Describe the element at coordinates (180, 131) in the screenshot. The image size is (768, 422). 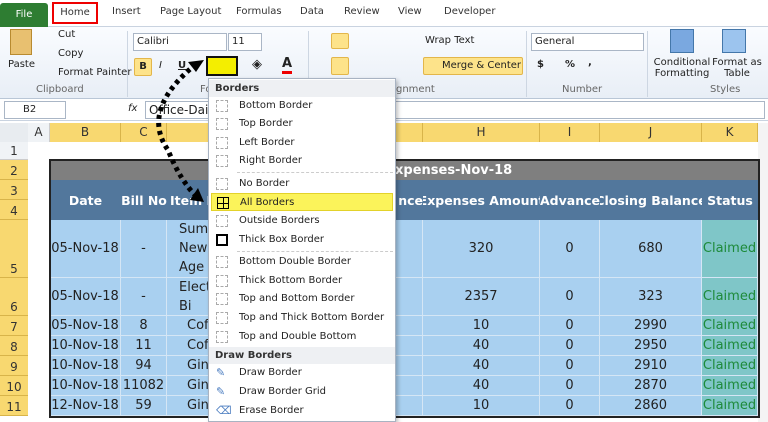
I see `dotted-arrow-annotation` at that location.